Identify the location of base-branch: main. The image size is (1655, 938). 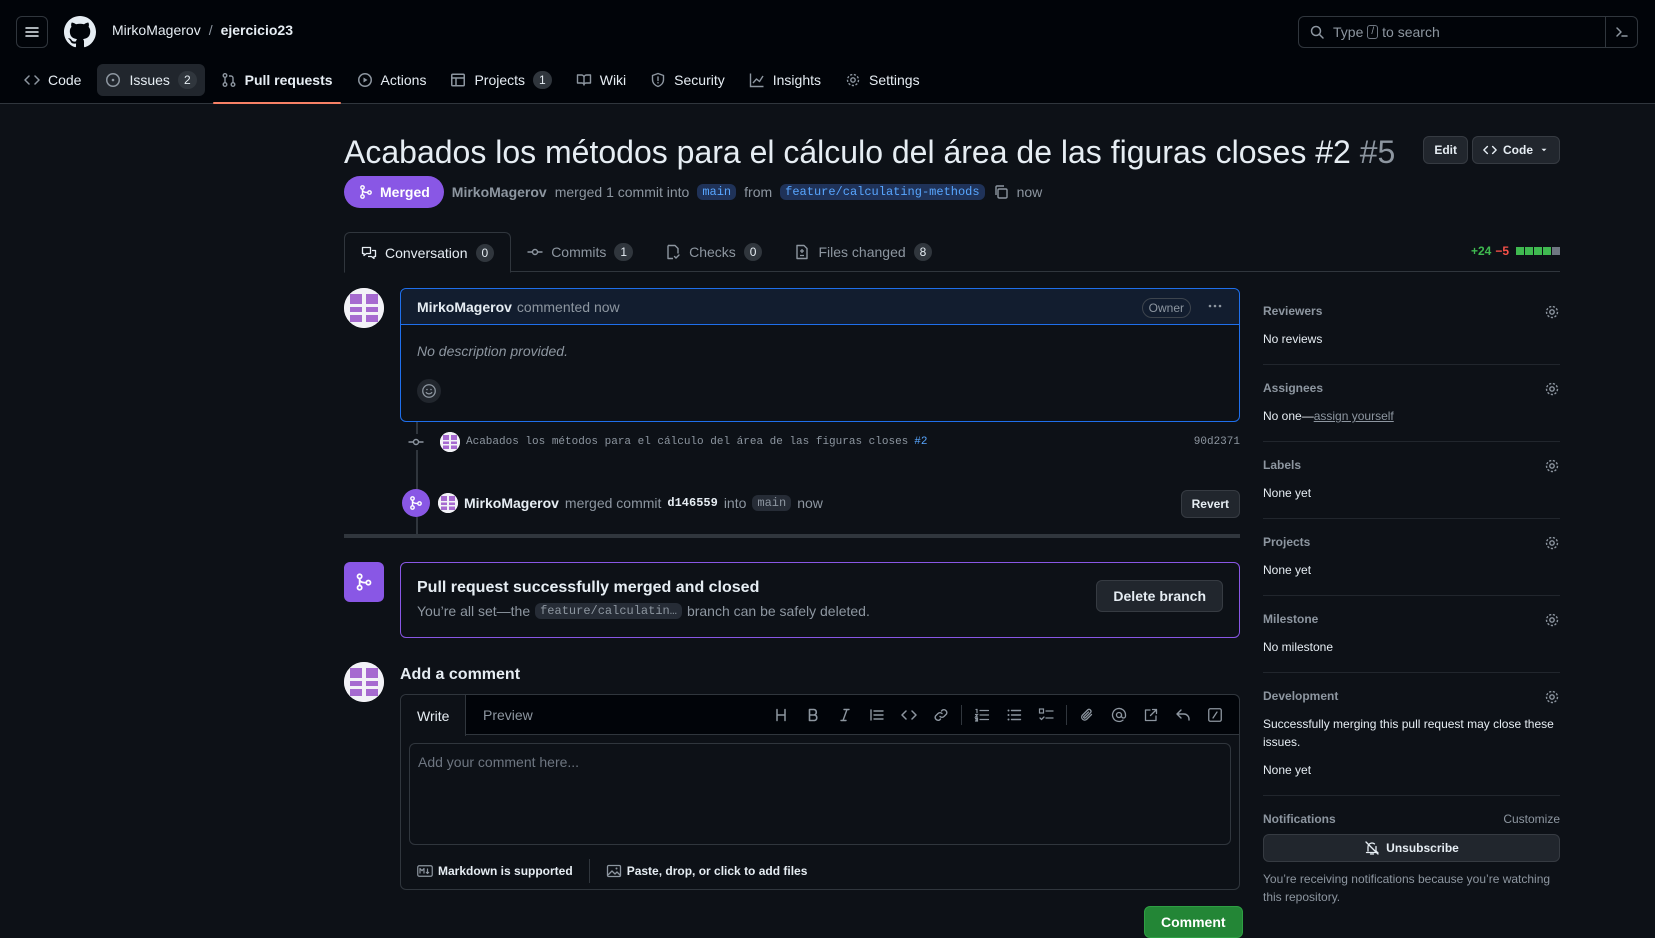
(717, 192).